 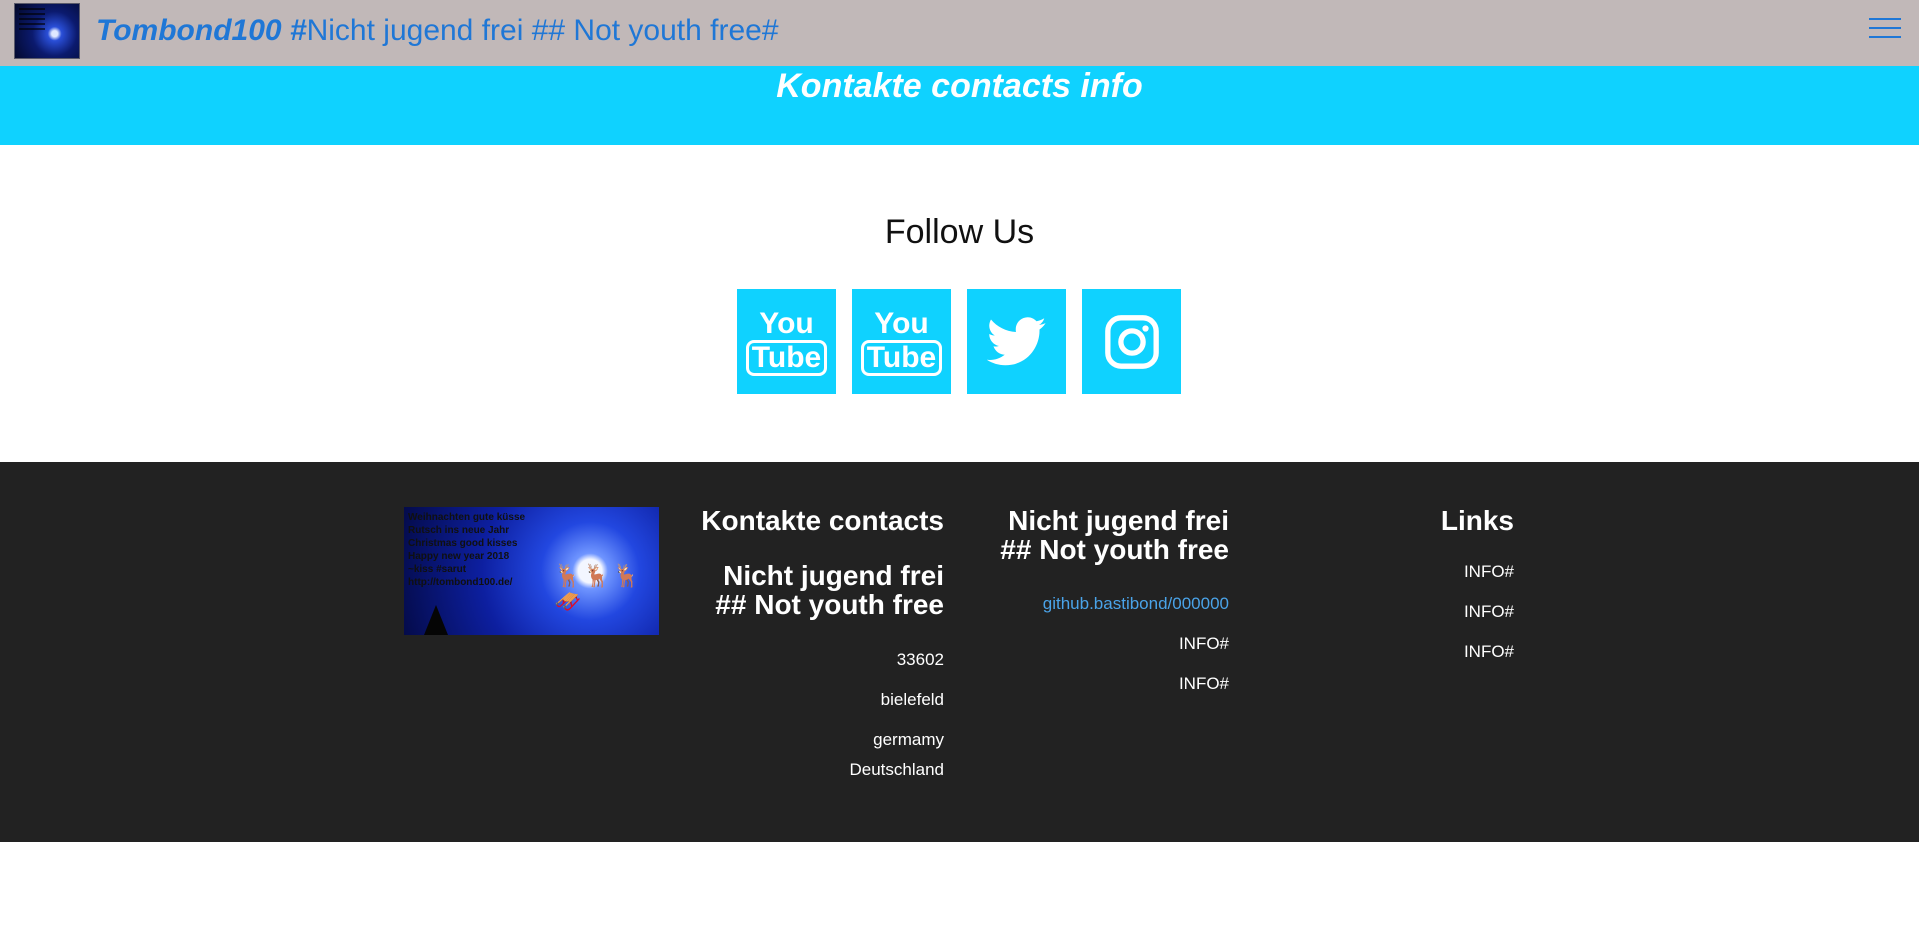 I want to click on page-title: Kontakte contacts info, so click(x=959, y=86).